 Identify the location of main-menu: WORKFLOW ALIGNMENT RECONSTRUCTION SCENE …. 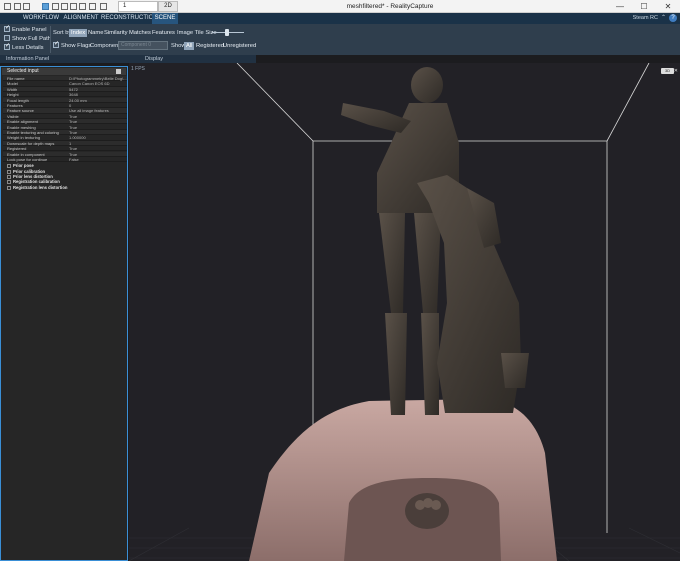
(340, 18).